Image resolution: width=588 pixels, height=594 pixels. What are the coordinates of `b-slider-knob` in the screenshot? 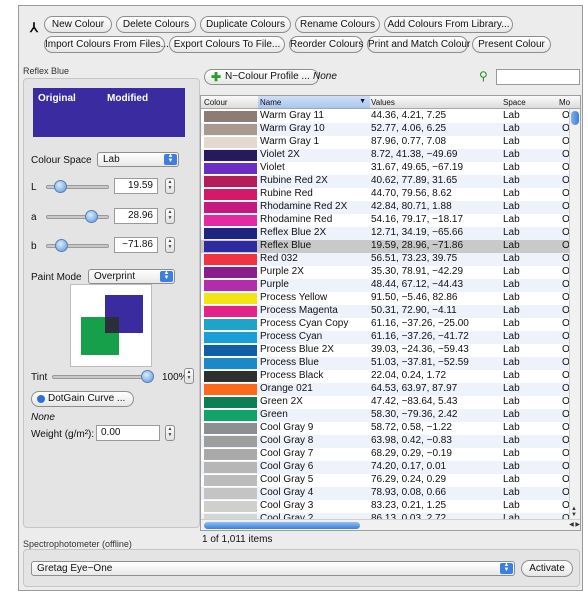 It's located at (61, 245).